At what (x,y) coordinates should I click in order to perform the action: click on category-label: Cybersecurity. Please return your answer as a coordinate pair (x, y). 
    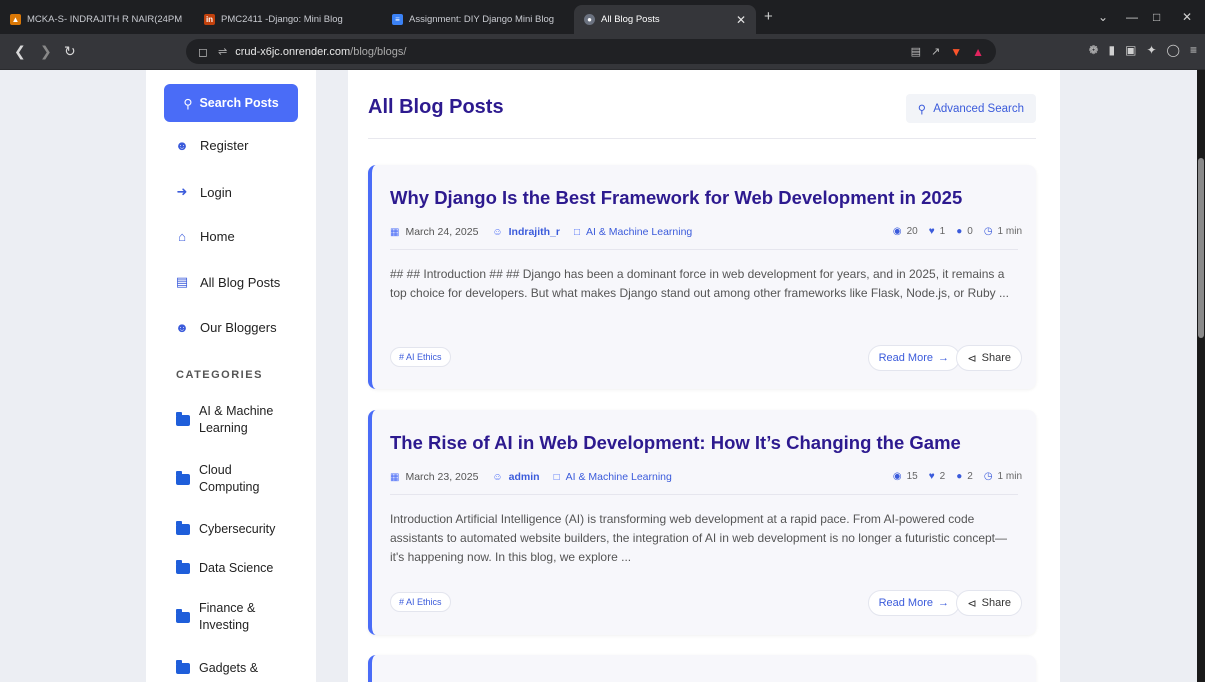
    Looking at the image, I should click on (237, 529).